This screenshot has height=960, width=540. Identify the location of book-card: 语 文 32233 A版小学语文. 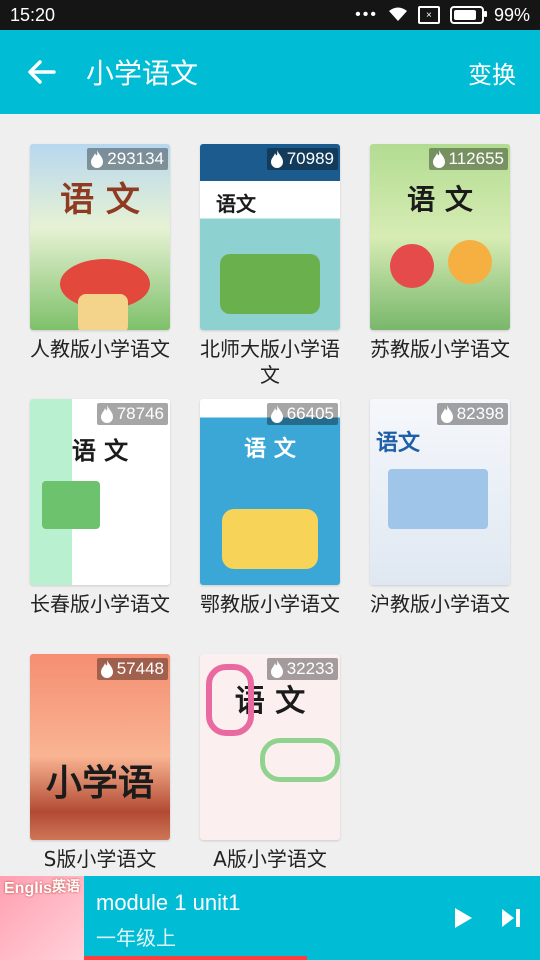
(270, 763).